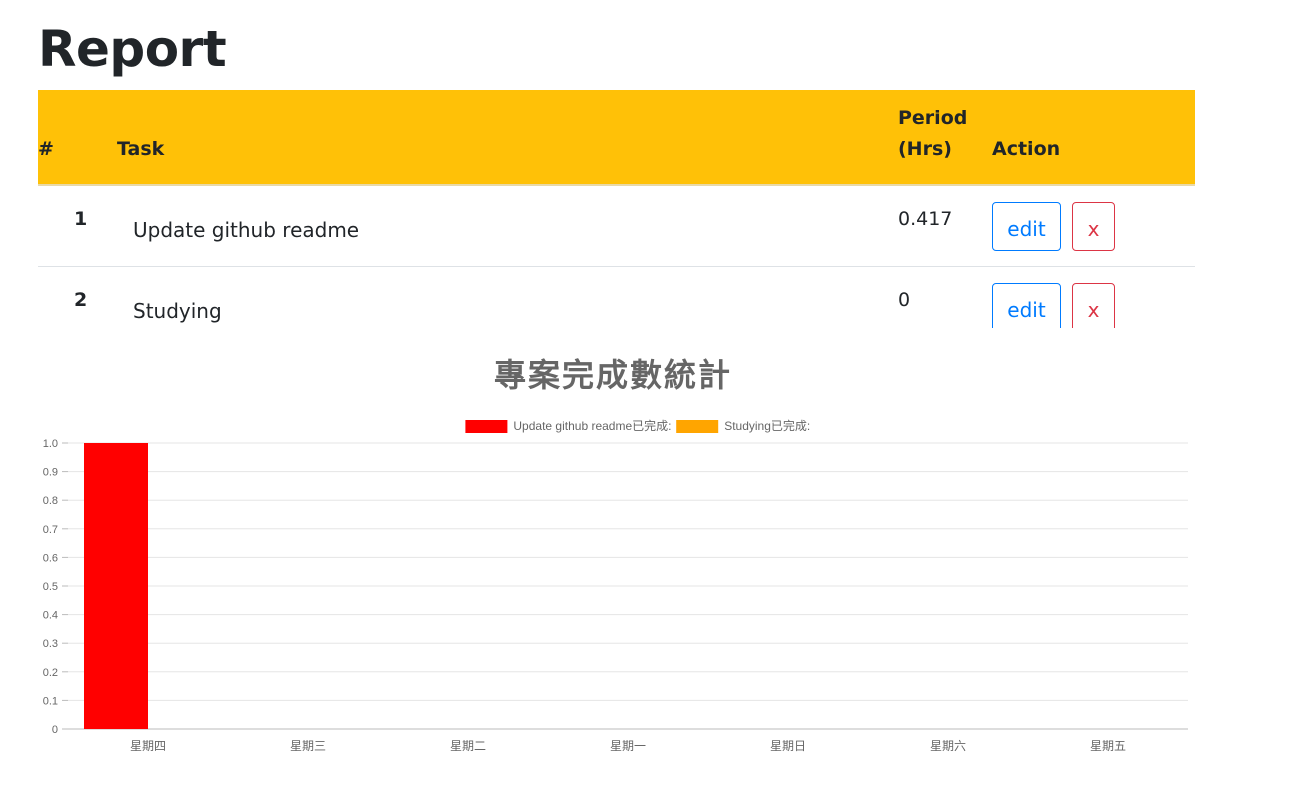  I want to click on row-task-cell: Update github readme, so click(507, 226).